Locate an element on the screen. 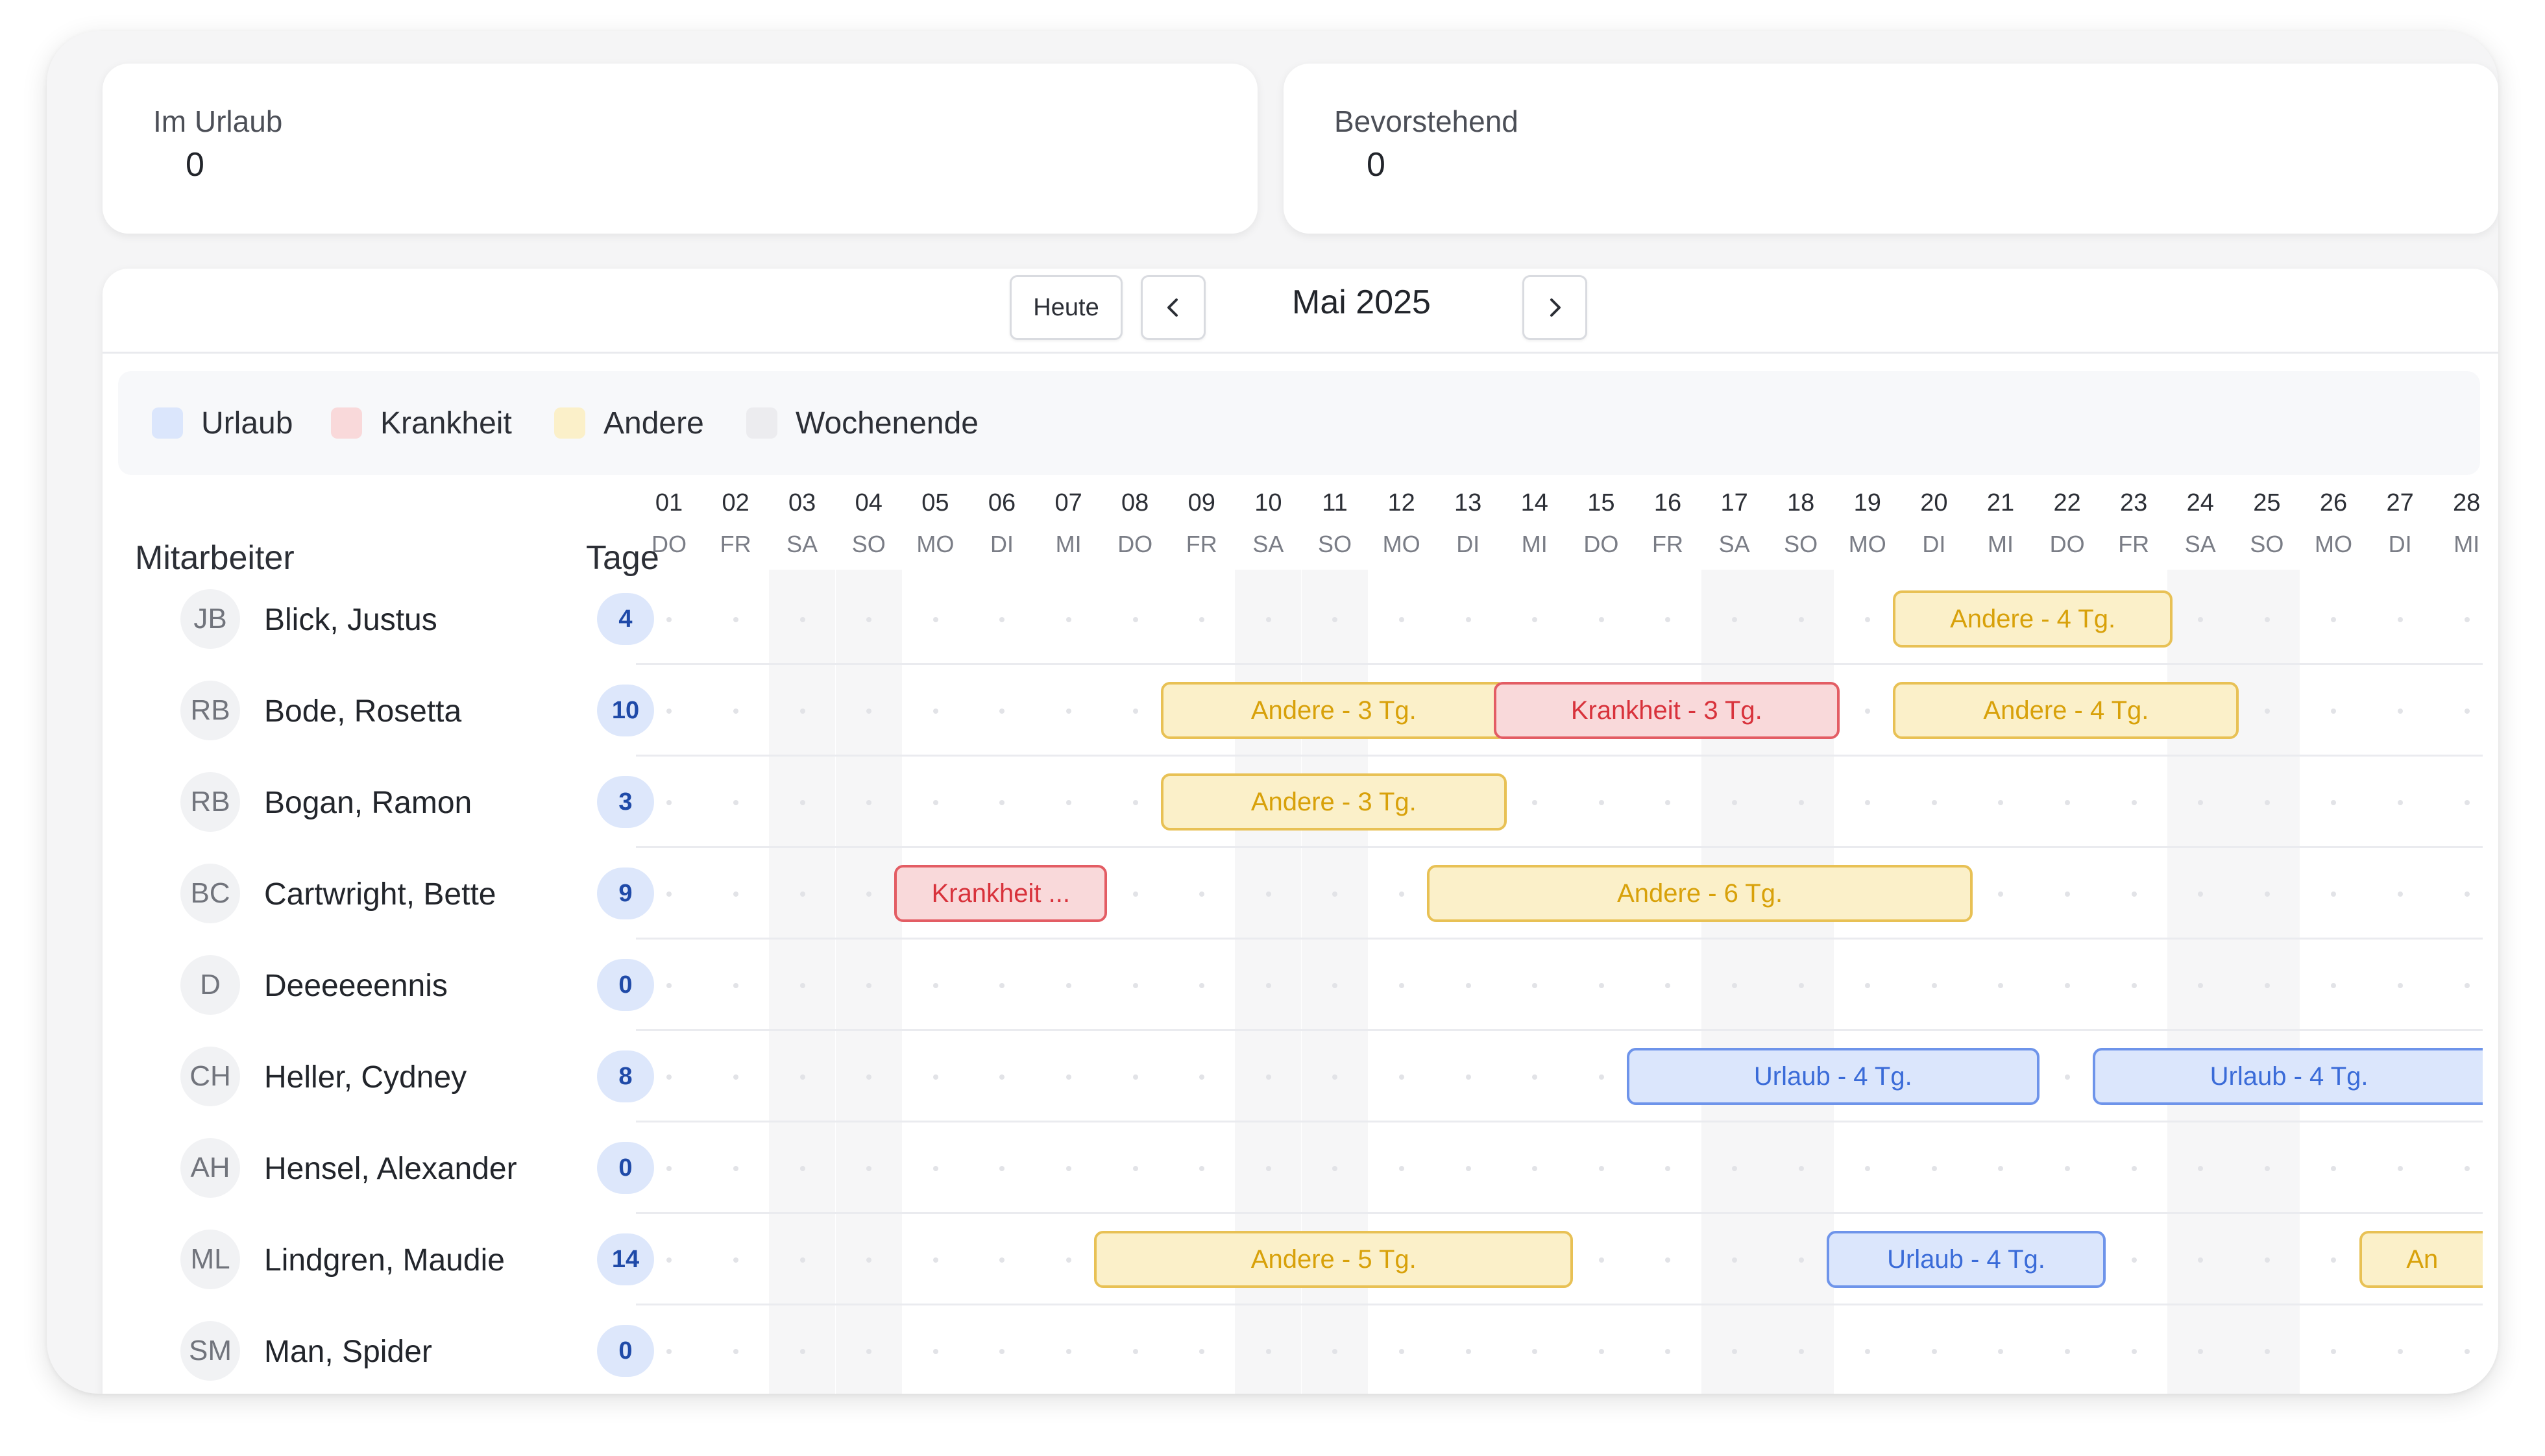  legend-item-krankheit: Krankheit is located at coordinates (421, 423).